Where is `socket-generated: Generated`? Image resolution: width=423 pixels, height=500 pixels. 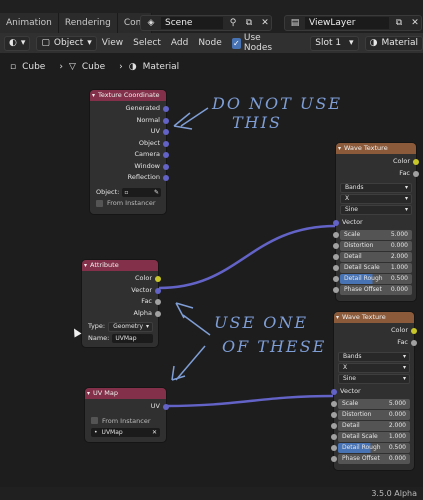
socket-generated: Generated is located at coordinates (129, 109).